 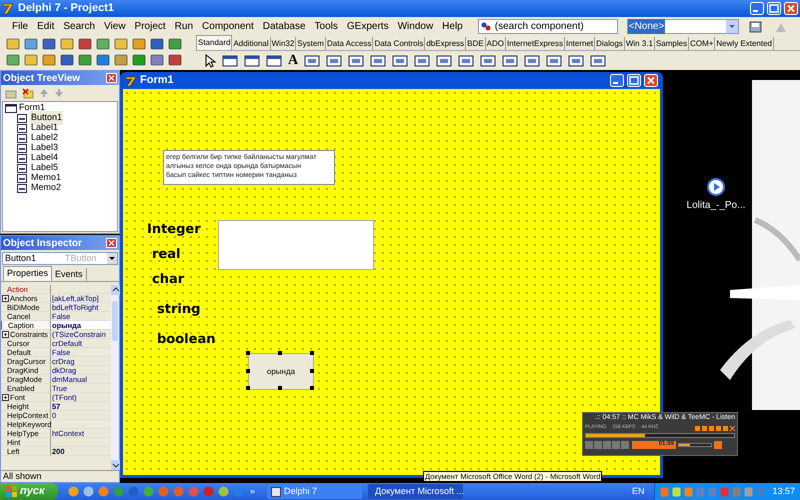 I want to click on menu-item: Help, so click(x=452, y=26).